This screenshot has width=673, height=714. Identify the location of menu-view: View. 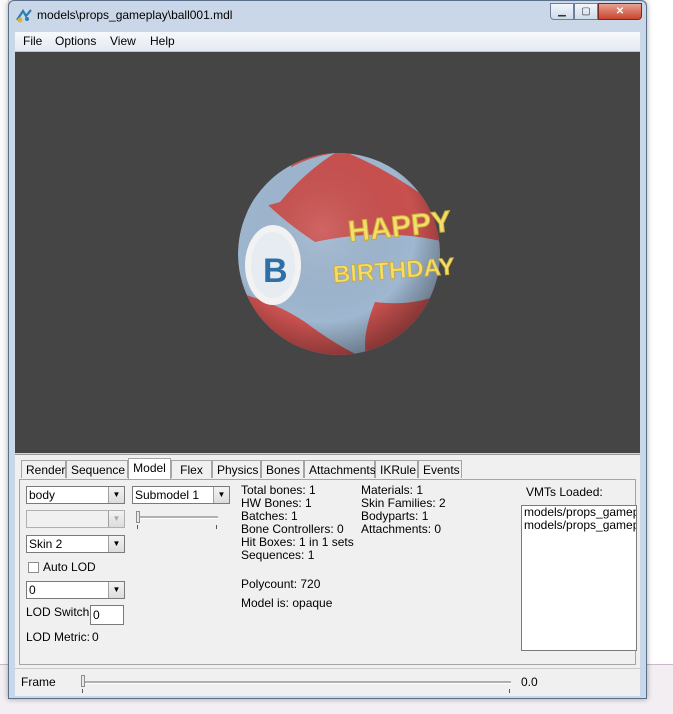
(123, 41).